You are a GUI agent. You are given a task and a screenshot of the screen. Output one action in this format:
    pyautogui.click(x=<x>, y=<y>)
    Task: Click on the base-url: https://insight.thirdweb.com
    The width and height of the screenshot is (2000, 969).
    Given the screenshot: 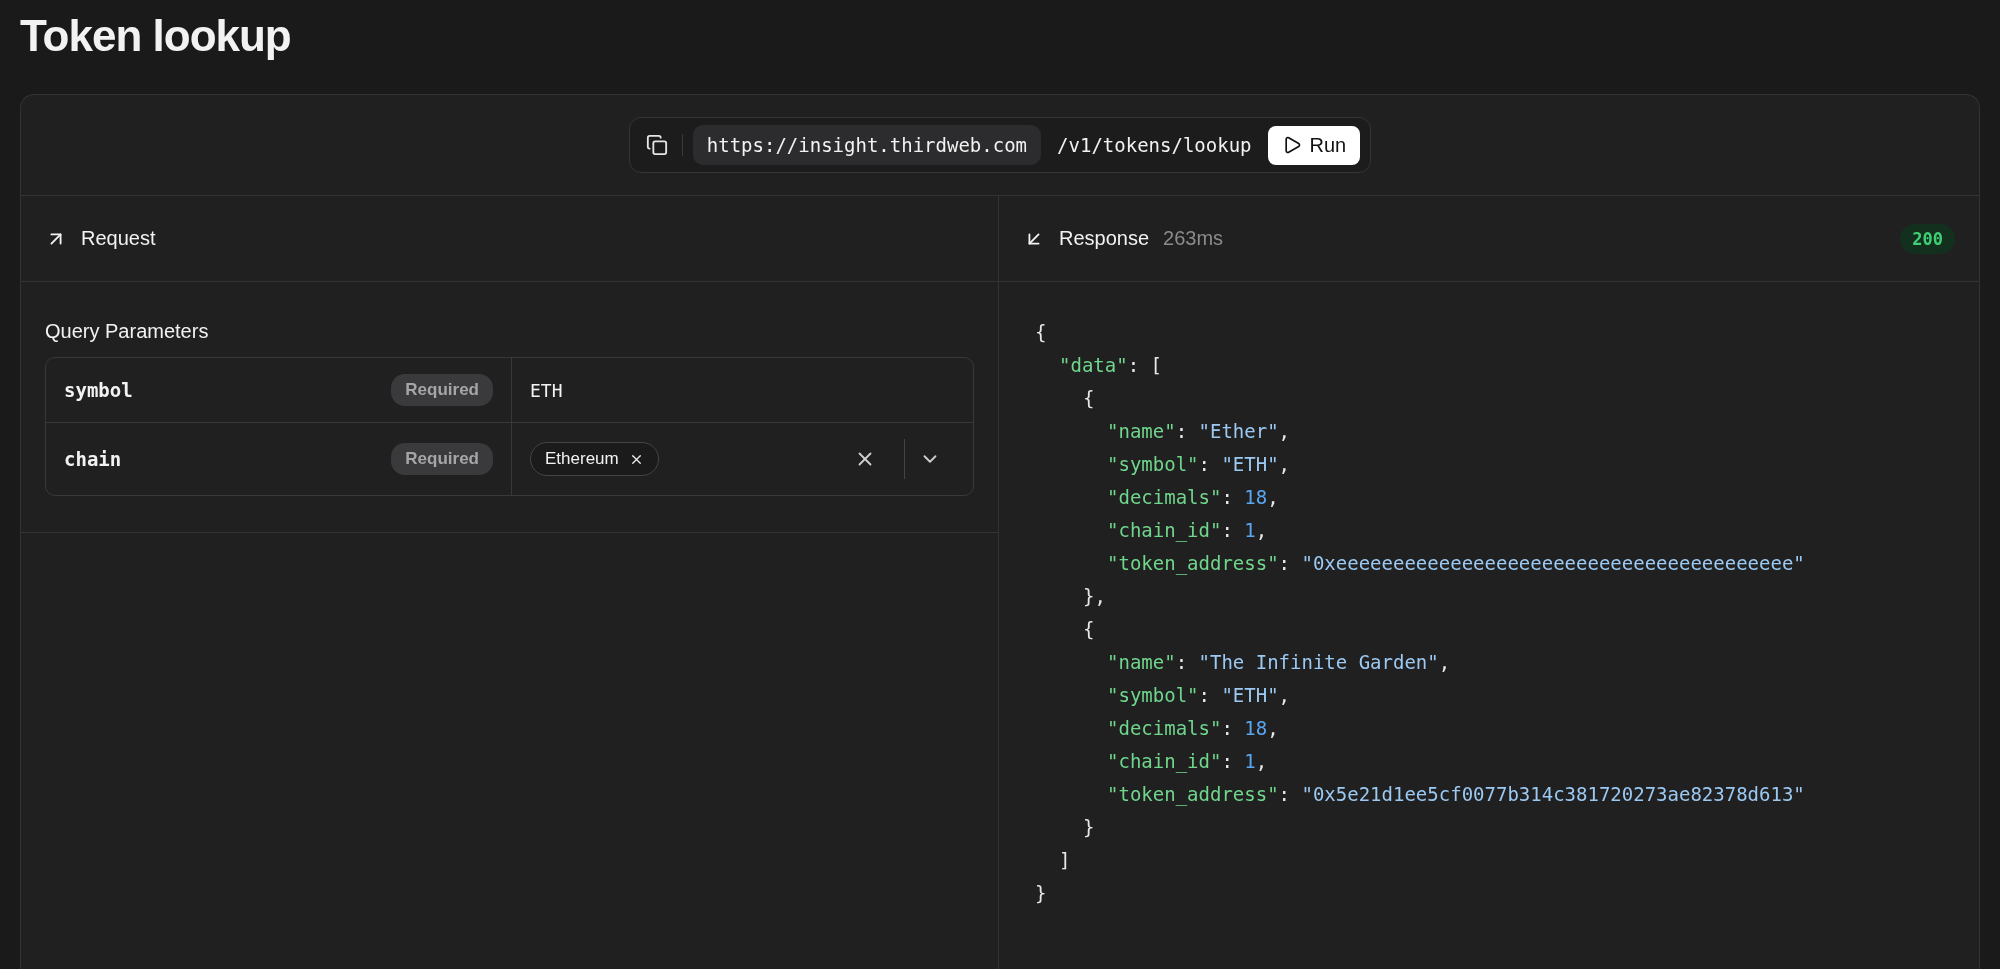 What is the action you would take?
    pyautogui.click(x=867, y=145)
    